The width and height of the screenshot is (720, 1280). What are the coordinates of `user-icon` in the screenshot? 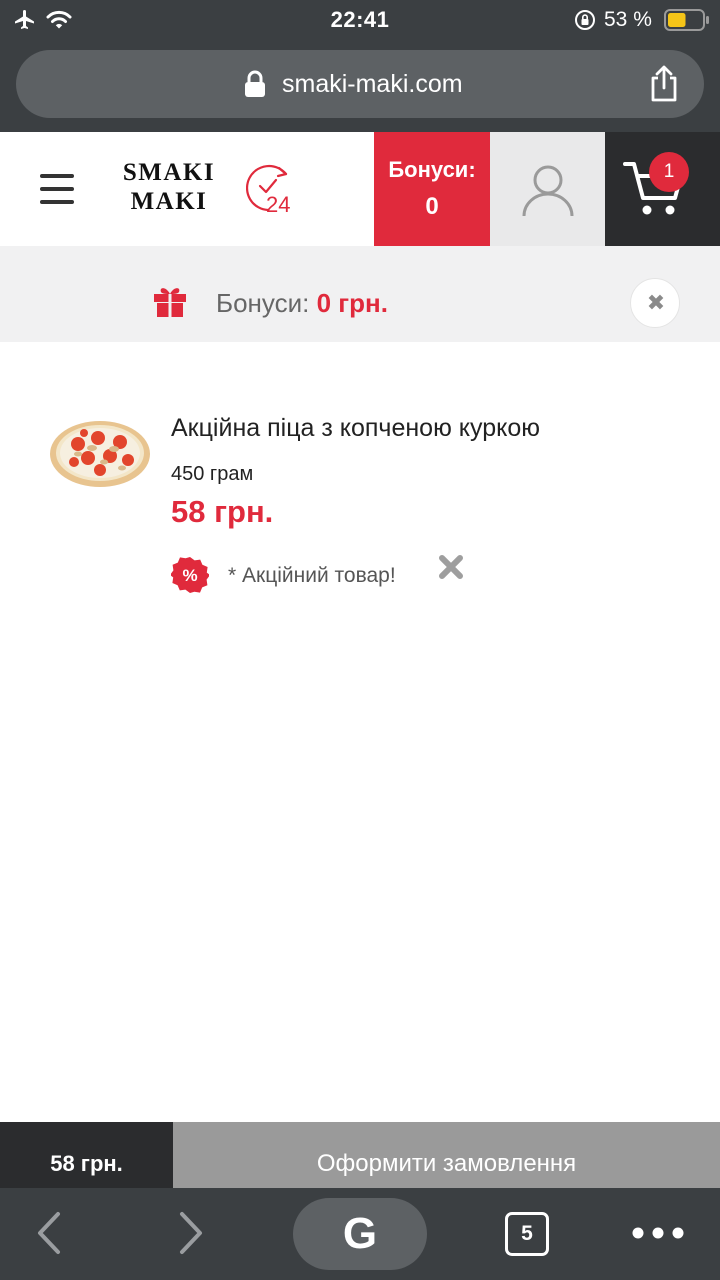 It's located at (548, 191).